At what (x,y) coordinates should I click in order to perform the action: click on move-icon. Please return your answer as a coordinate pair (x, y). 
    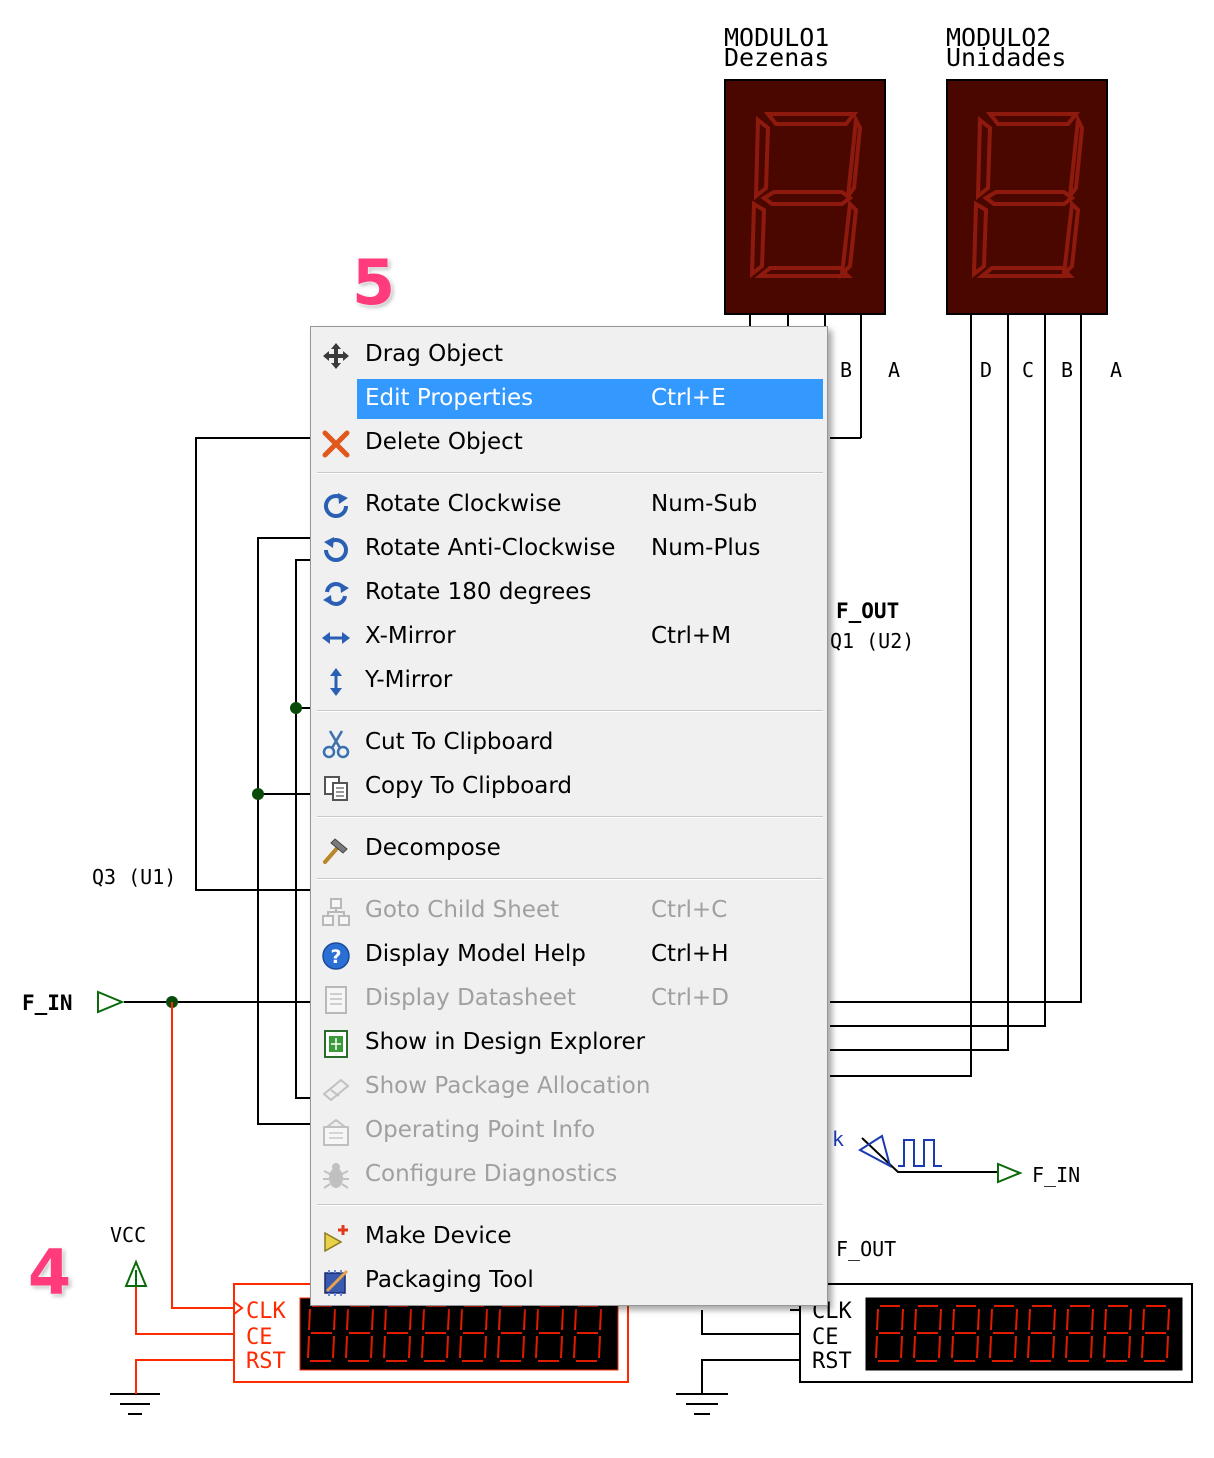
    Looking at the image, I should click on (336, 356).